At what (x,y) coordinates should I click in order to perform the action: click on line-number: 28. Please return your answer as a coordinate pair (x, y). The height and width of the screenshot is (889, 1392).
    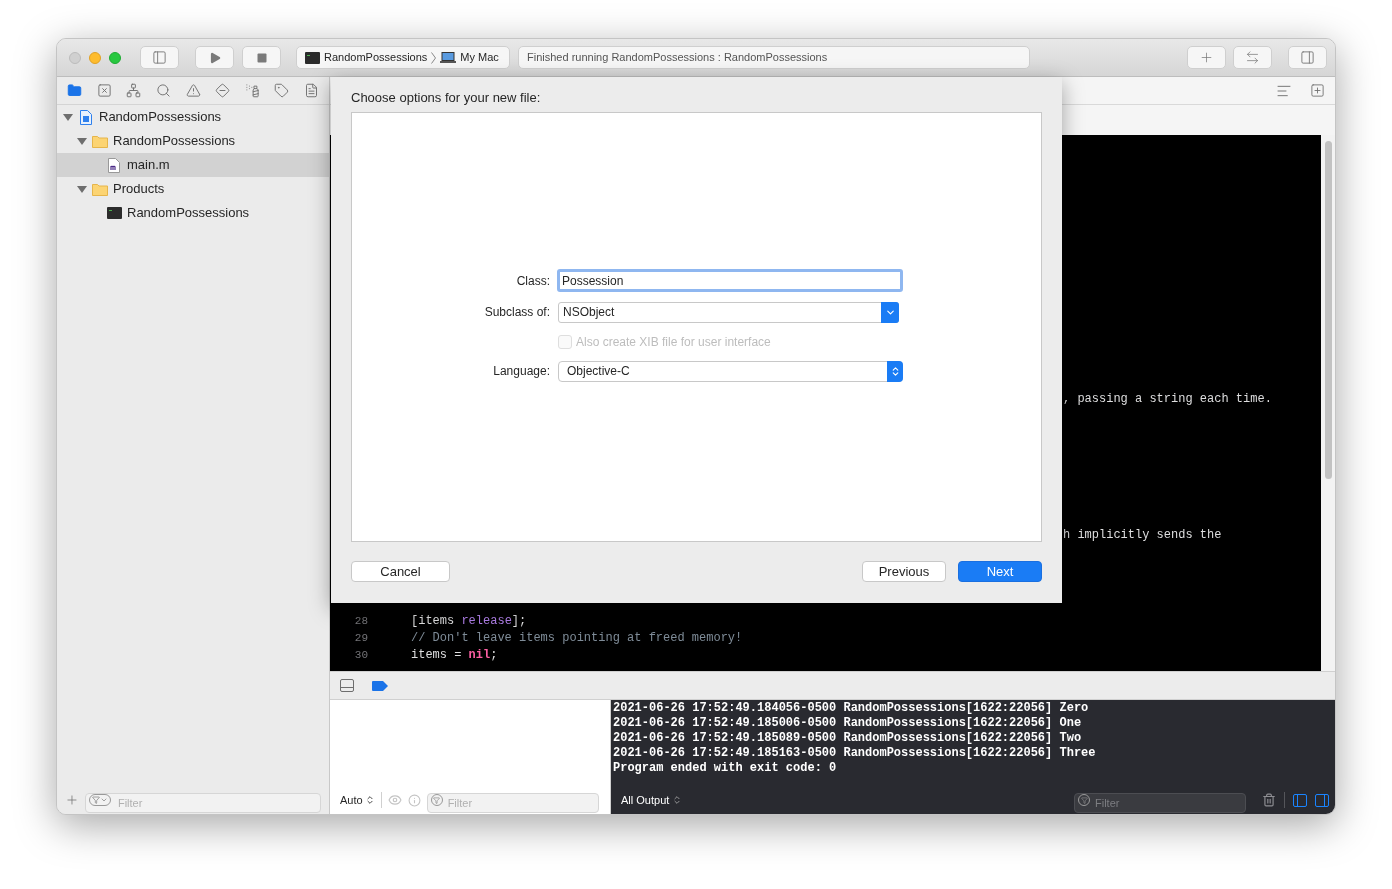
    Looking at the image, I should click on (360, 621).